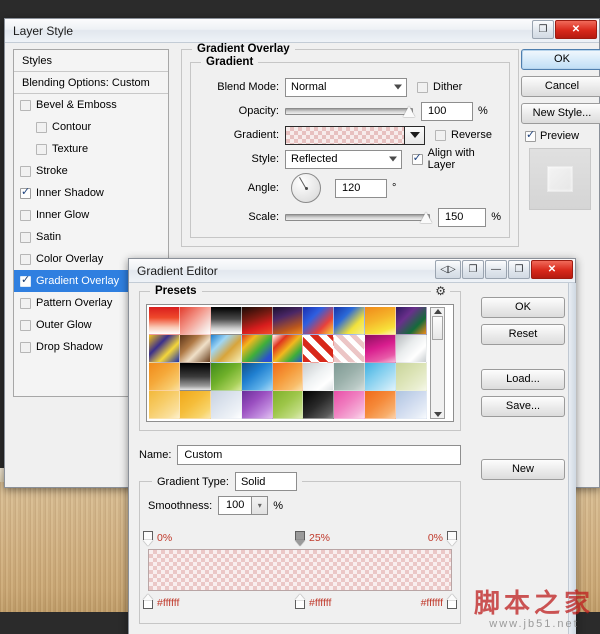 The height and width of the screenshot is (634, 600). I want to click on blending-options-item: Blending Options: Custom, so click(91, 83).